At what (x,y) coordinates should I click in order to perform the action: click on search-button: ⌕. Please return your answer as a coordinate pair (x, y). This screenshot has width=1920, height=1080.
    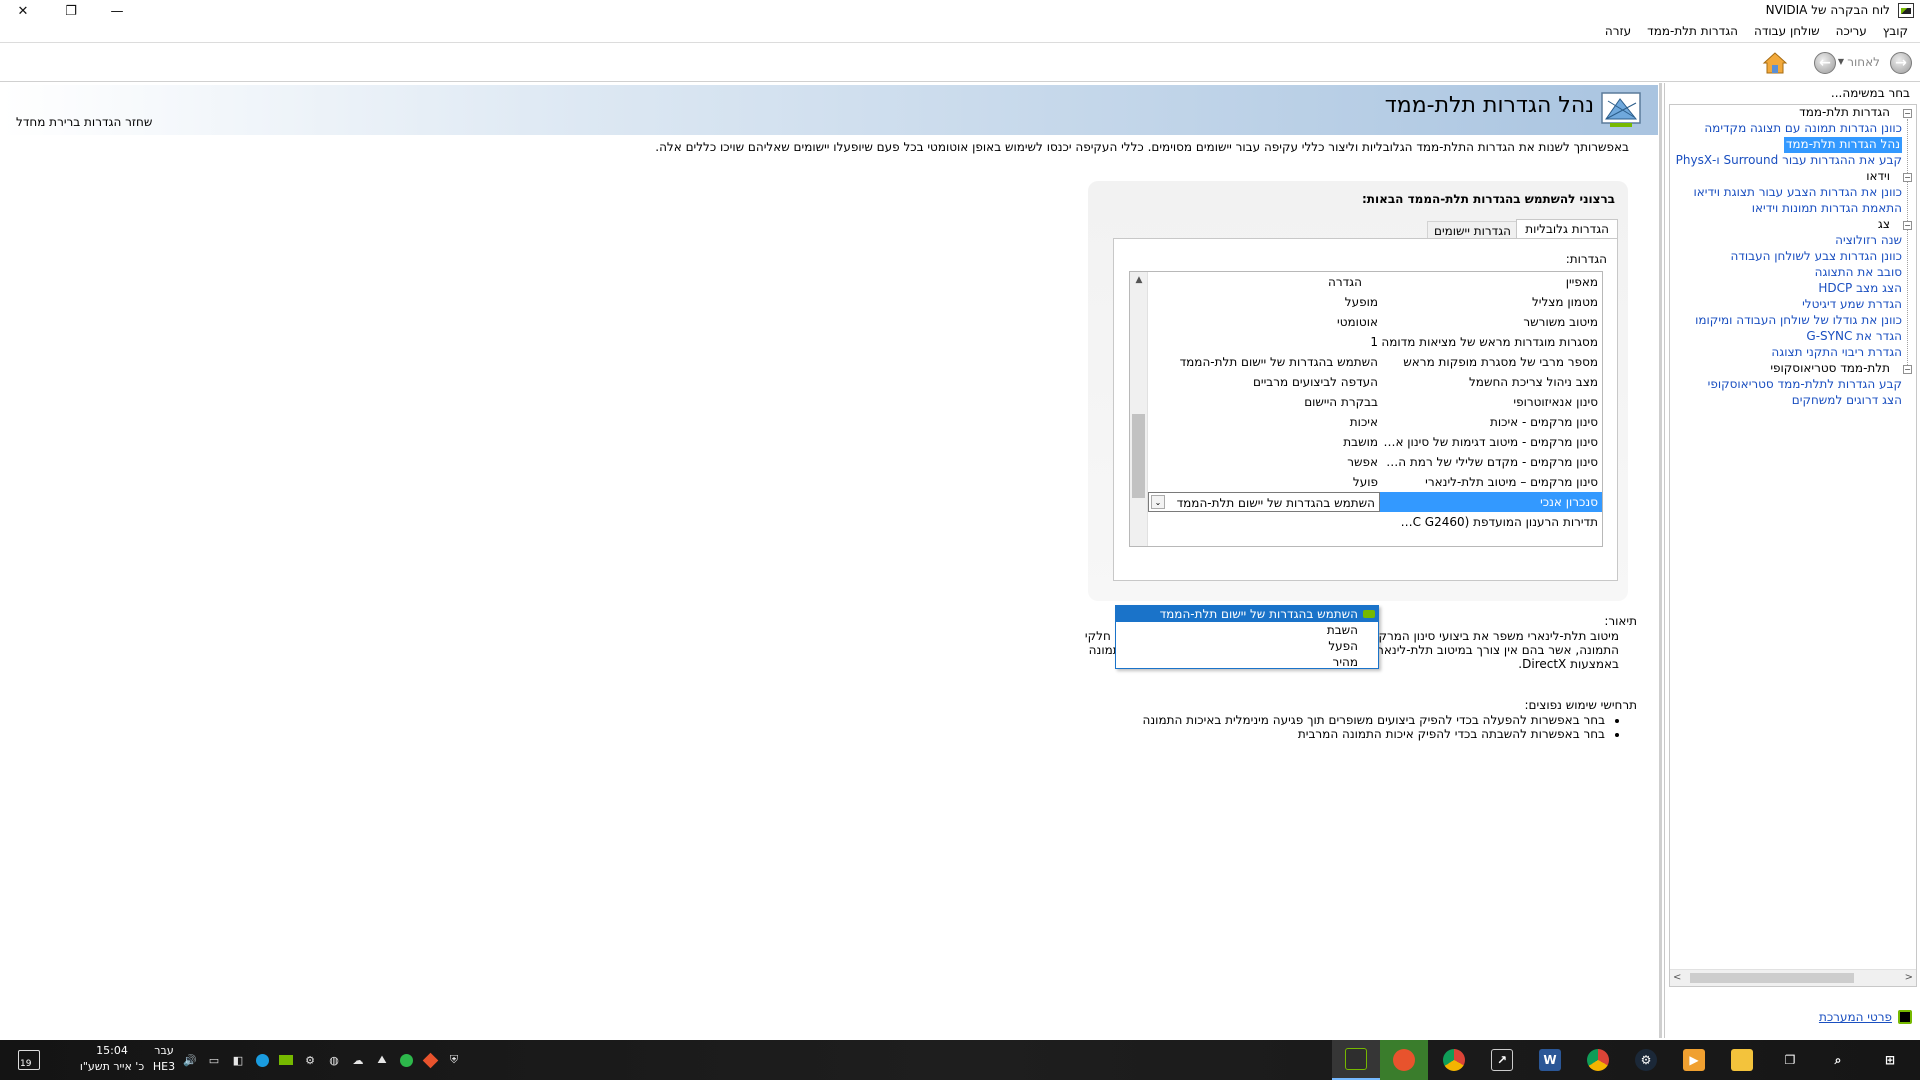
    Looking at the image, I should click on (1838, 1060).